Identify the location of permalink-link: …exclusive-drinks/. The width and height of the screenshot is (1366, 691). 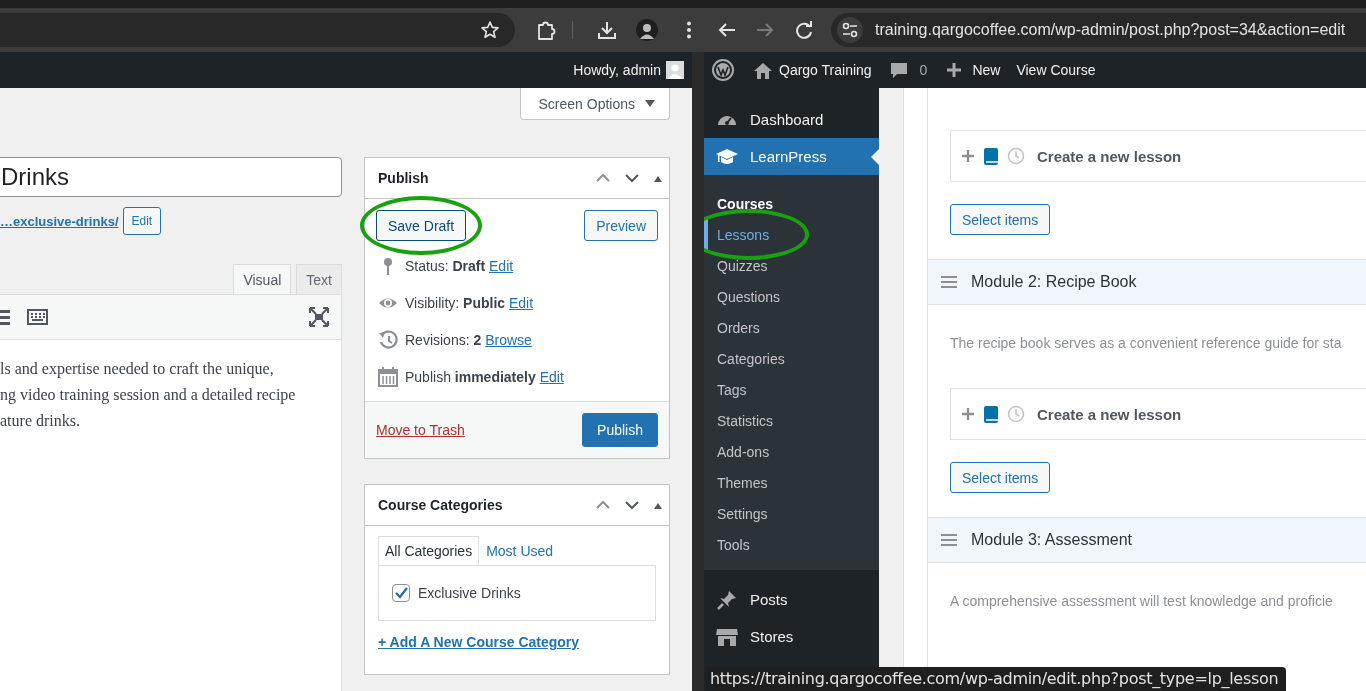
(59, 221).